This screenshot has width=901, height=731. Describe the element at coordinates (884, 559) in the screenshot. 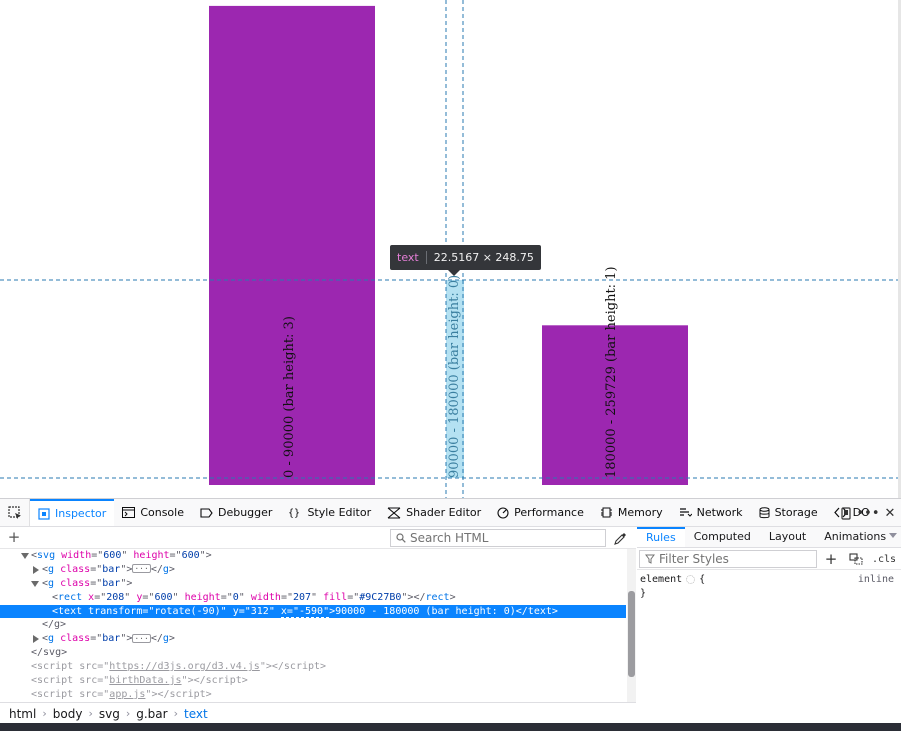

I see `toggle-classes-button: .cls` at that location.